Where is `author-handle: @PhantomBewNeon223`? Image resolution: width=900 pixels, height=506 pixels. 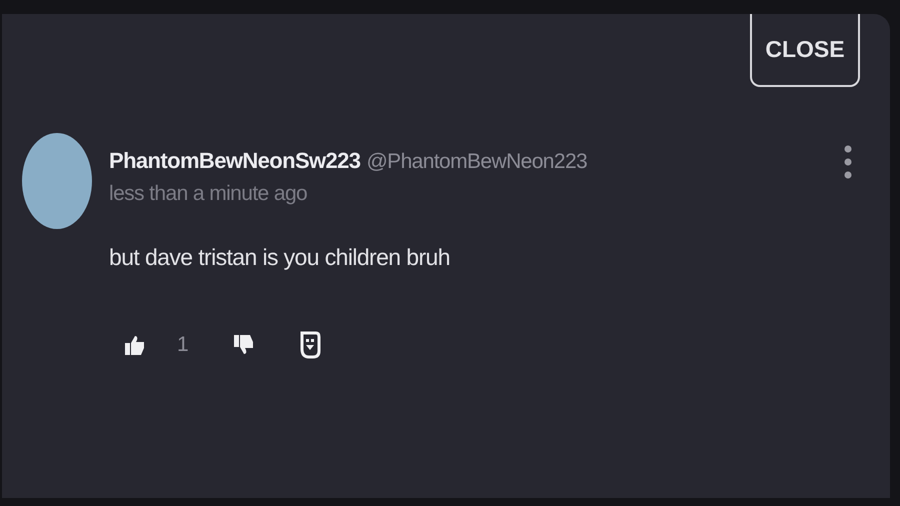
author-handle: @PhantomBewNeon223 is located at coordinates (477, 162).